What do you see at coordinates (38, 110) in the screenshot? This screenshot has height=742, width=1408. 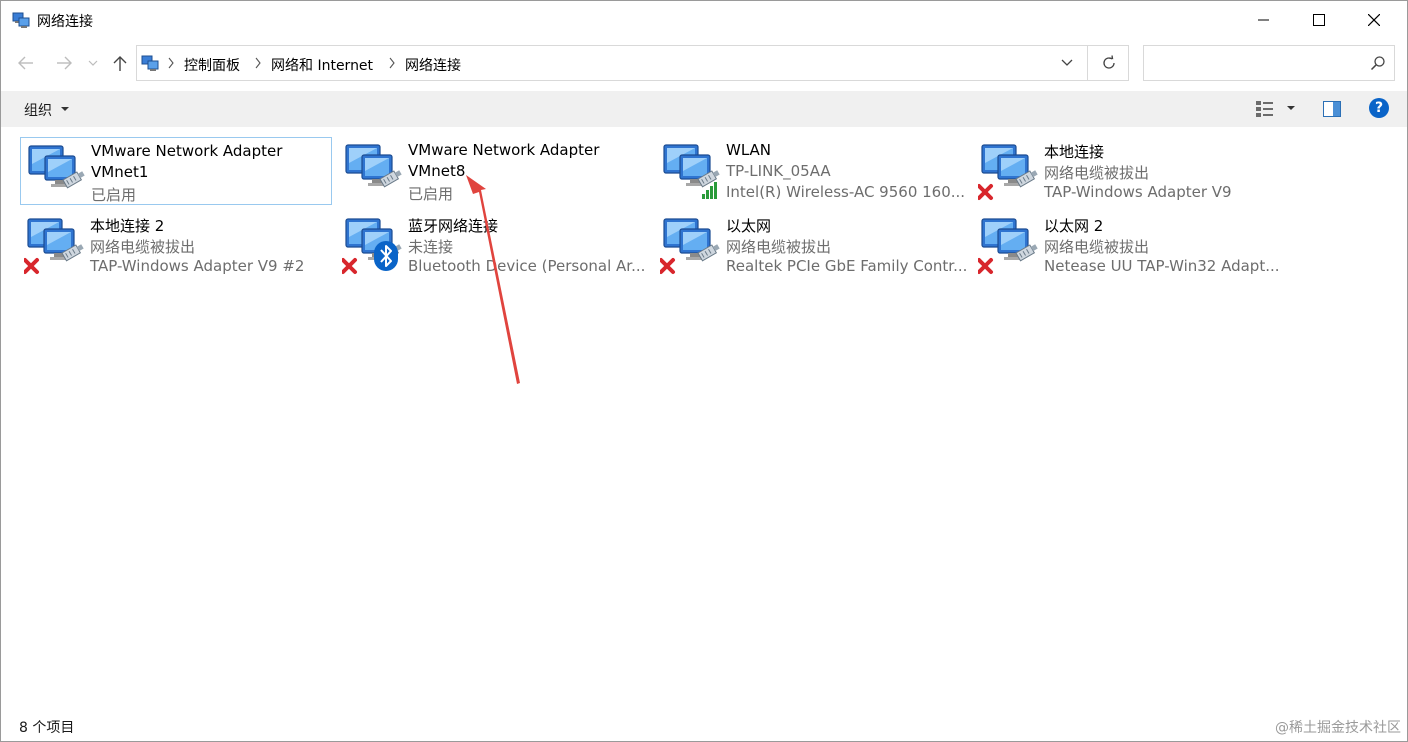 I see `organize-button: 组织` at bounding box center [38, 110].